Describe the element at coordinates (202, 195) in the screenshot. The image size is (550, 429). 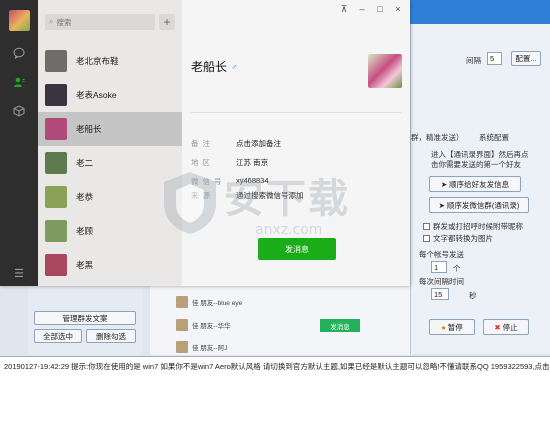
I see `source-label: 来源` at that location.